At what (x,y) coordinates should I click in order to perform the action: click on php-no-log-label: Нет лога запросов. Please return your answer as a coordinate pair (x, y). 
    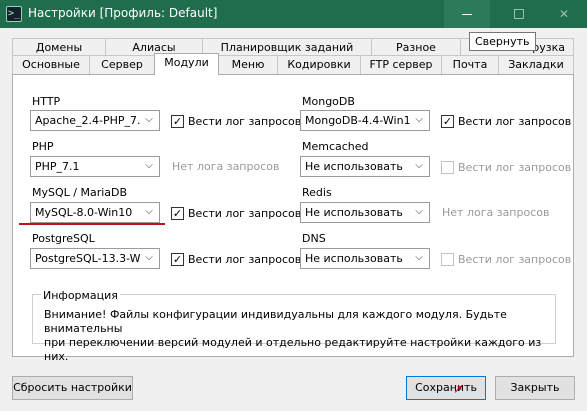
    Looking at the image, I should click on (226, 166).